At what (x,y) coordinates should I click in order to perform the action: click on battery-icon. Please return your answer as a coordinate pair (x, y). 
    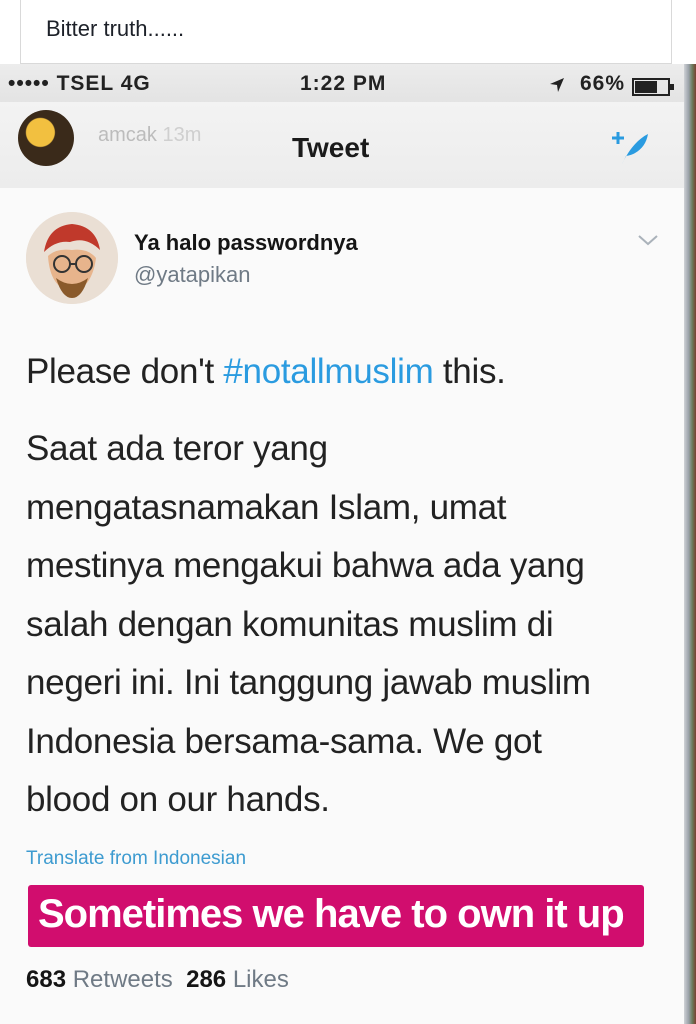
    Looking at the image, I should click on (653, 87).